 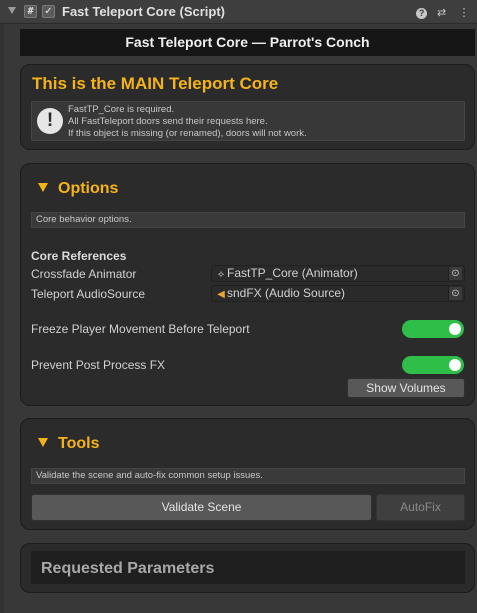 What do you see at coordinates (286, 293) in the screenshot?
I see `teleport-audiosource-value: sndFX (Audio Source)` at bounding box center [286, 293].